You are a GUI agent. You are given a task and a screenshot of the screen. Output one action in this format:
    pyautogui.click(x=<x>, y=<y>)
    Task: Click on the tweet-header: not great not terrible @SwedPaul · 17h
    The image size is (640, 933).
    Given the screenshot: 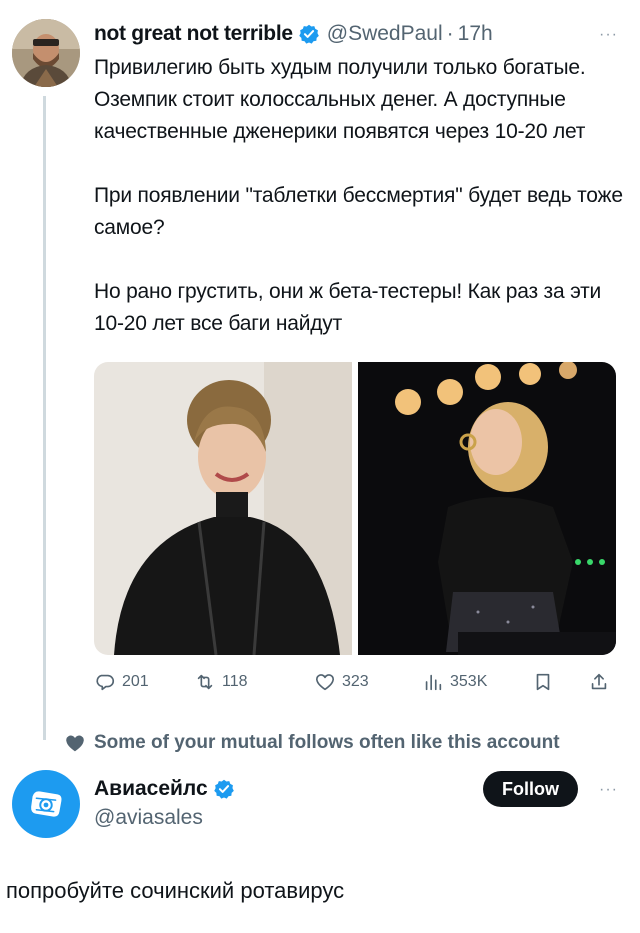 What is the action you would take?
    pyautogui.click(x=293, y=34)
    